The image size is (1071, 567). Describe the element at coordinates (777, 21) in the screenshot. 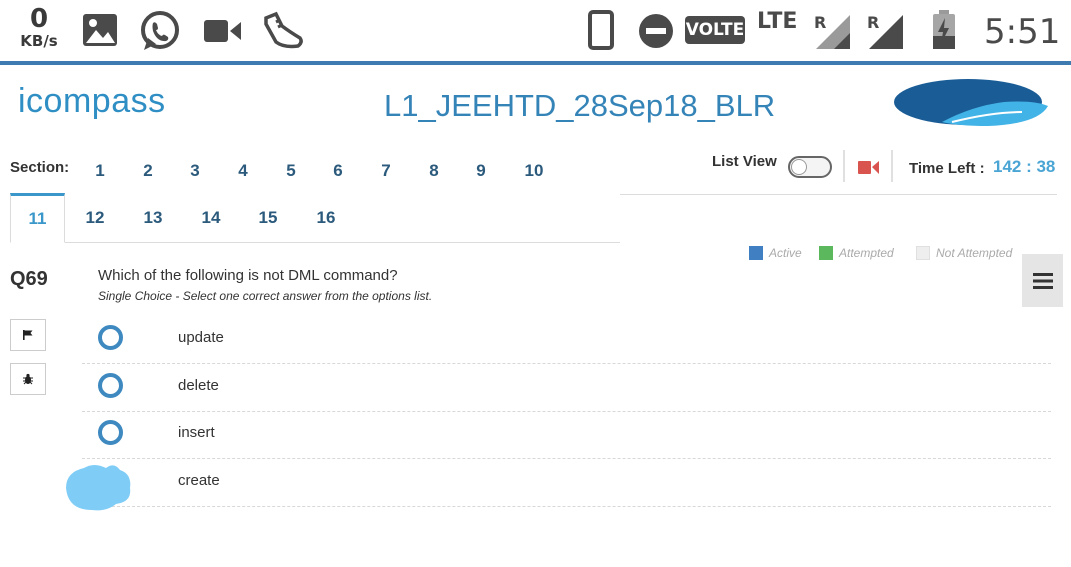

I see `lte-label: LTE` at that location.